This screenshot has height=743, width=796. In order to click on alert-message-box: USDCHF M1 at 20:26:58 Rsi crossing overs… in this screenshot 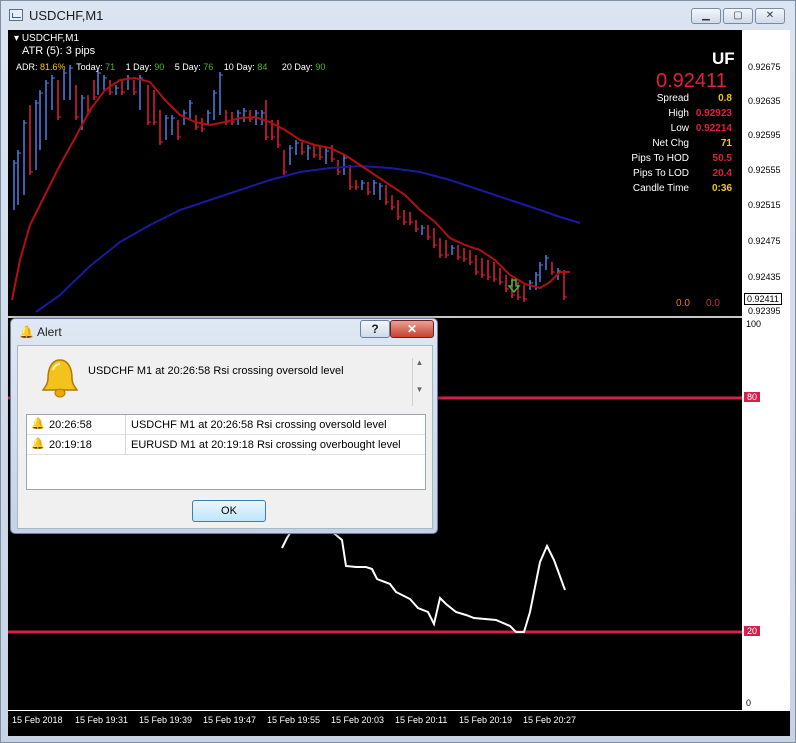, I will do `click(227, 381)`.